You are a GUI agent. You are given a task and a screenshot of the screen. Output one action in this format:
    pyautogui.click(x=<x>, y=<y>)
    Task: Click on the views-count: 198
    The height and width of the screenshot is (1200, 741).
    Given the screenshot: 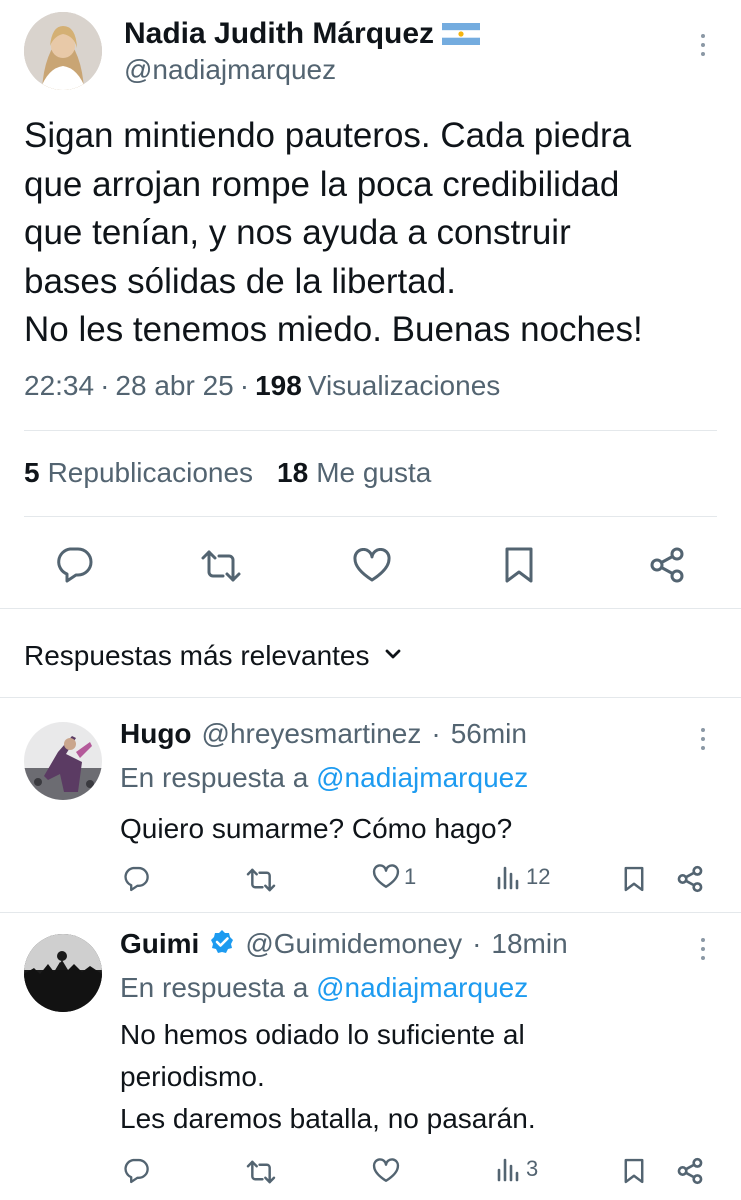 What is the action you would take?
    pyautogui.click(x=278, y=385)
    